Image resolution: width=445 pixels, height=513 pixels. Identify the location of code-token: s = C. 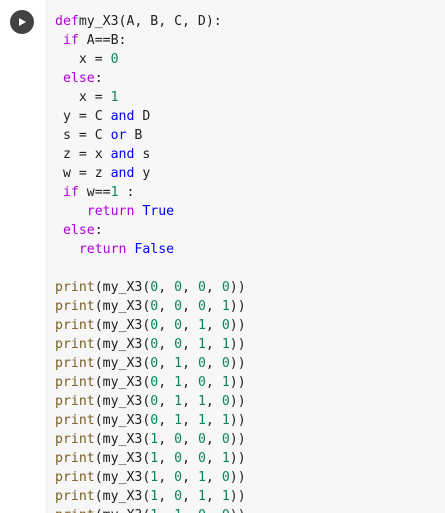
(86, 135).